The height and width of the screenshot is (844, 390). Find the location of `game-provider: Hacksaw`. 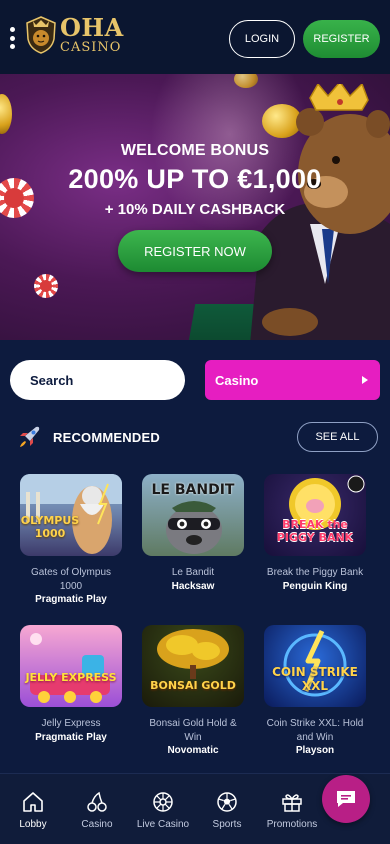

game-provider: Hacksaw is located at coordinates (193, 586).